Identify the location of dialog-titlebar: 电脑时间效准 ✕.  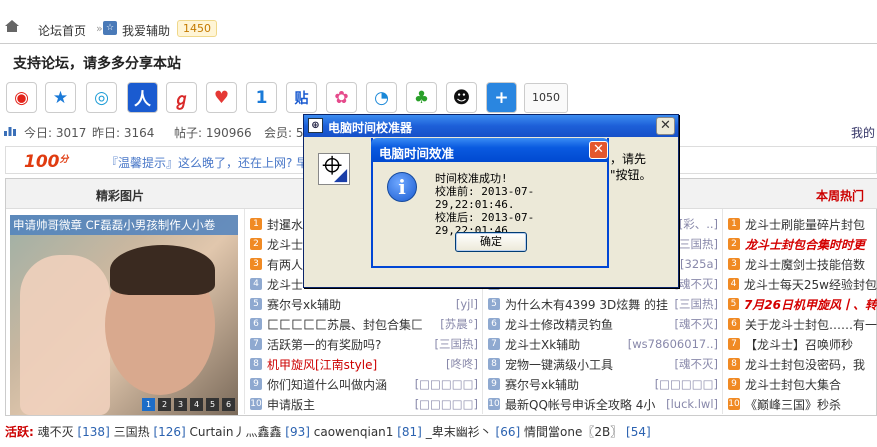
(490, 150).